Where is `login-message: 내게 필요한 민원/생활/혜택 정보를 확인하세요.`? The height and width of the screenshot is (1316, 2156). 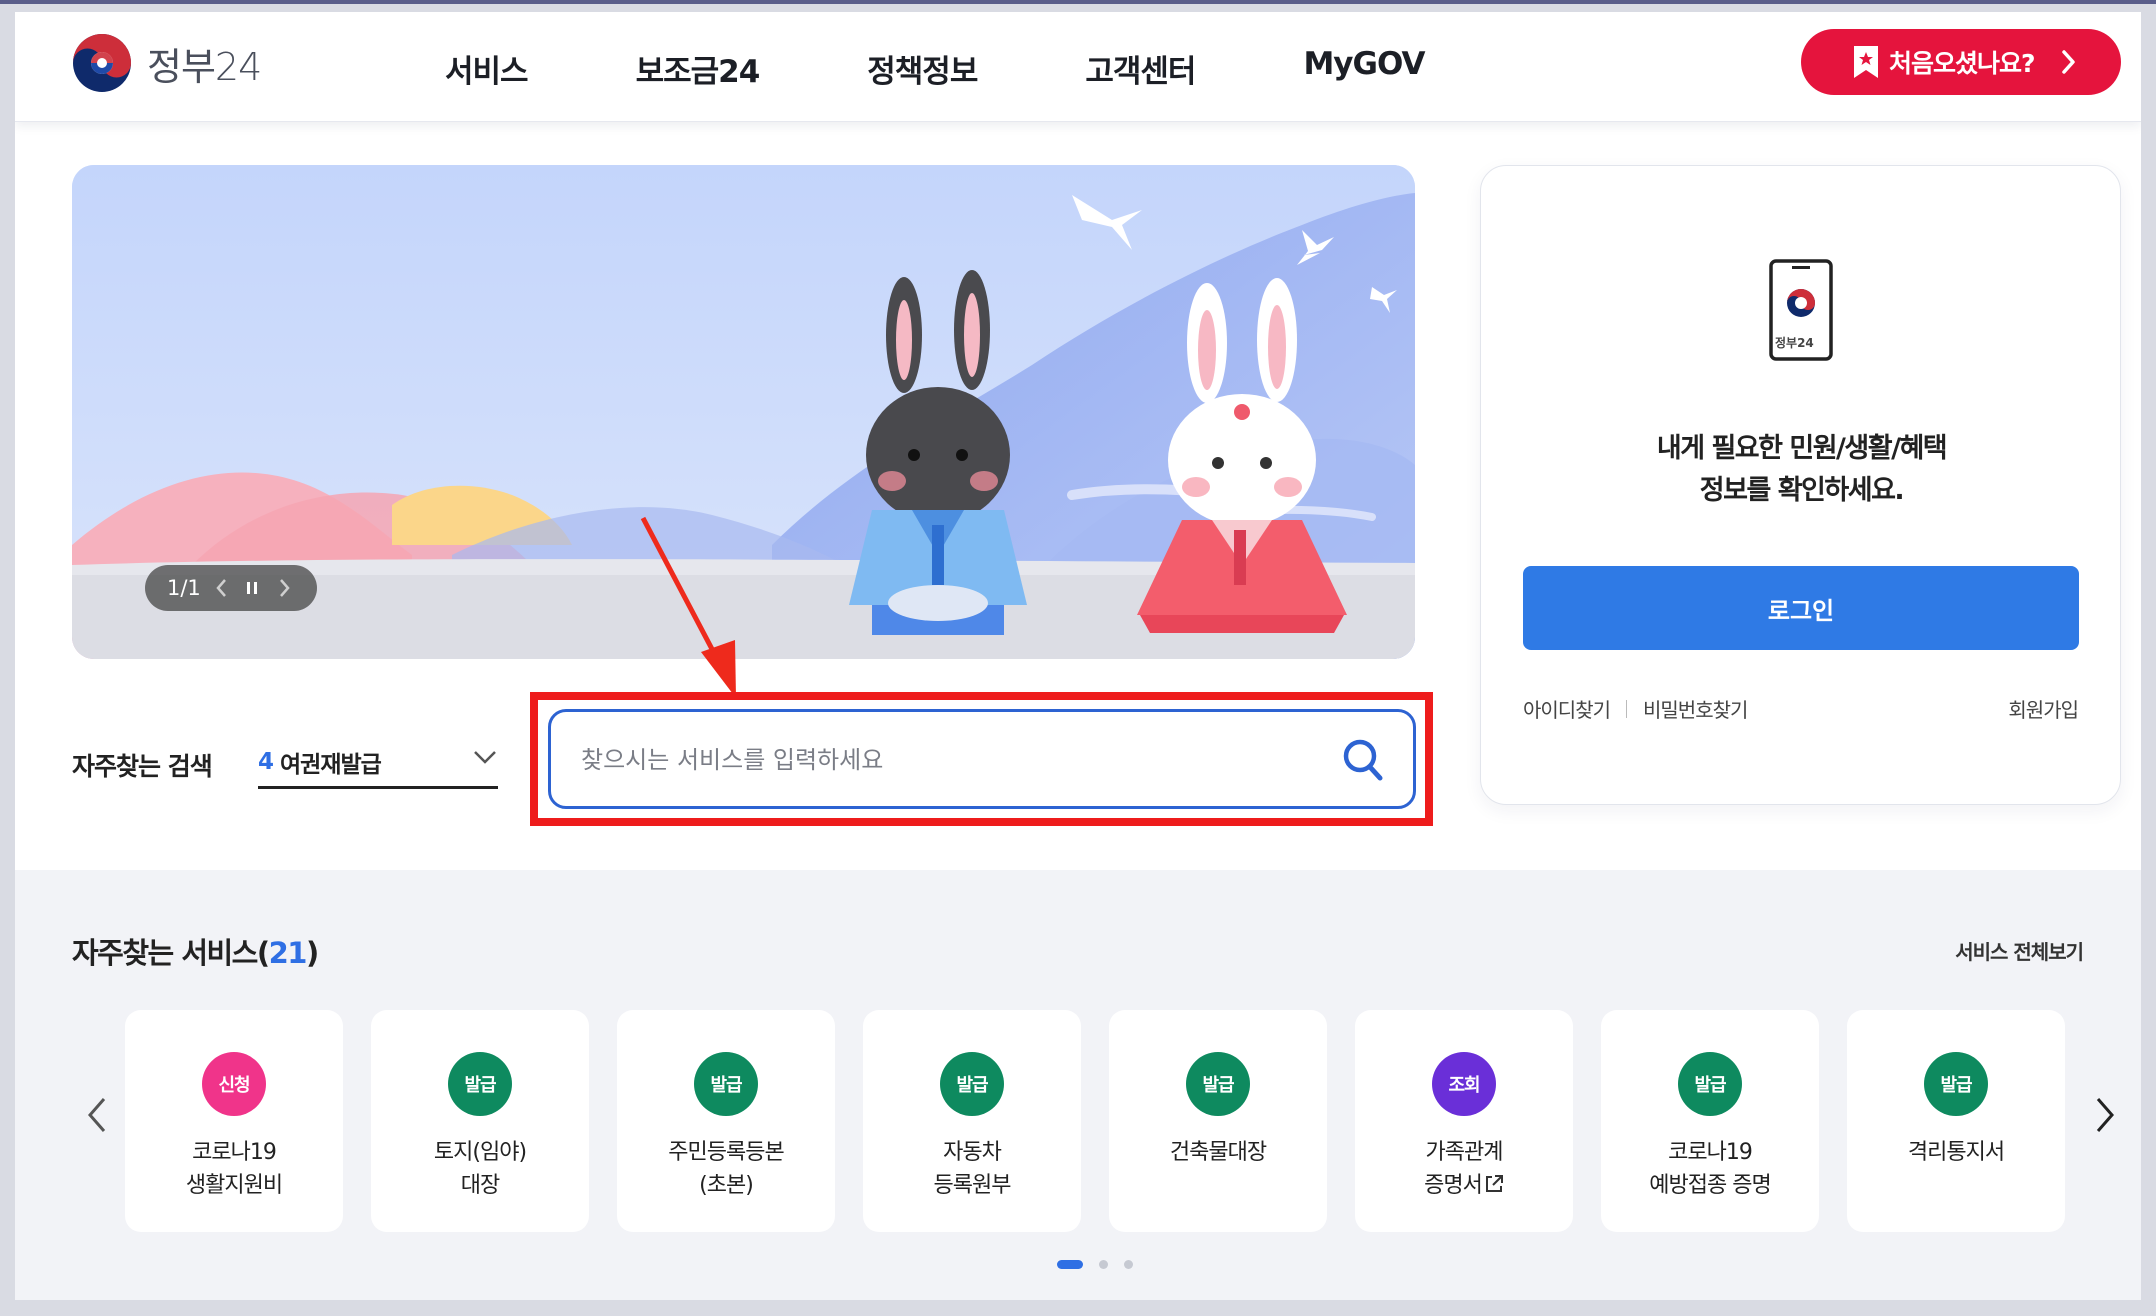 login-message: 내게 필요한 민원/생활/혜택 정보를 확인하세요. is located at coordinates (1801, 470).